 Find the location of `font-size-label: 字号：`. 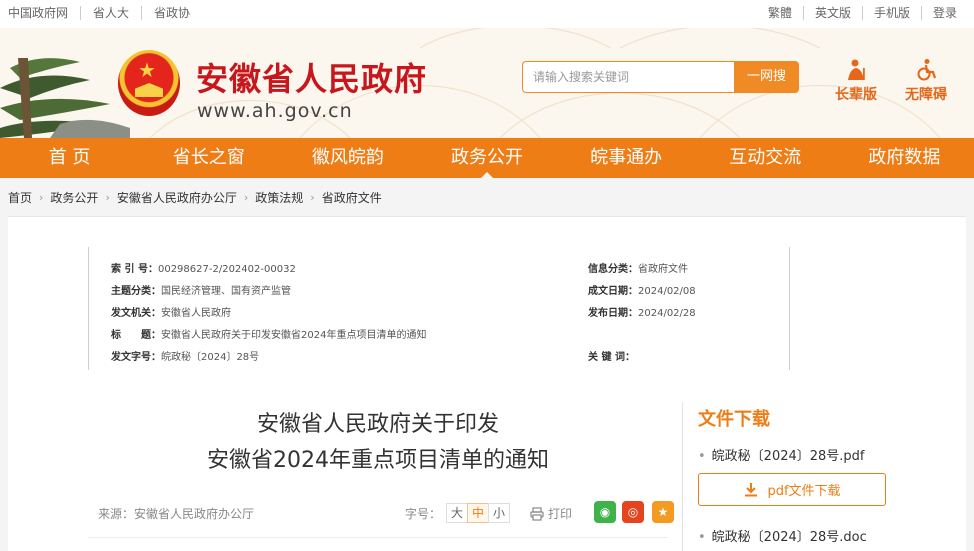

font-size-label: 字号： is located at coordinates (423, 513).